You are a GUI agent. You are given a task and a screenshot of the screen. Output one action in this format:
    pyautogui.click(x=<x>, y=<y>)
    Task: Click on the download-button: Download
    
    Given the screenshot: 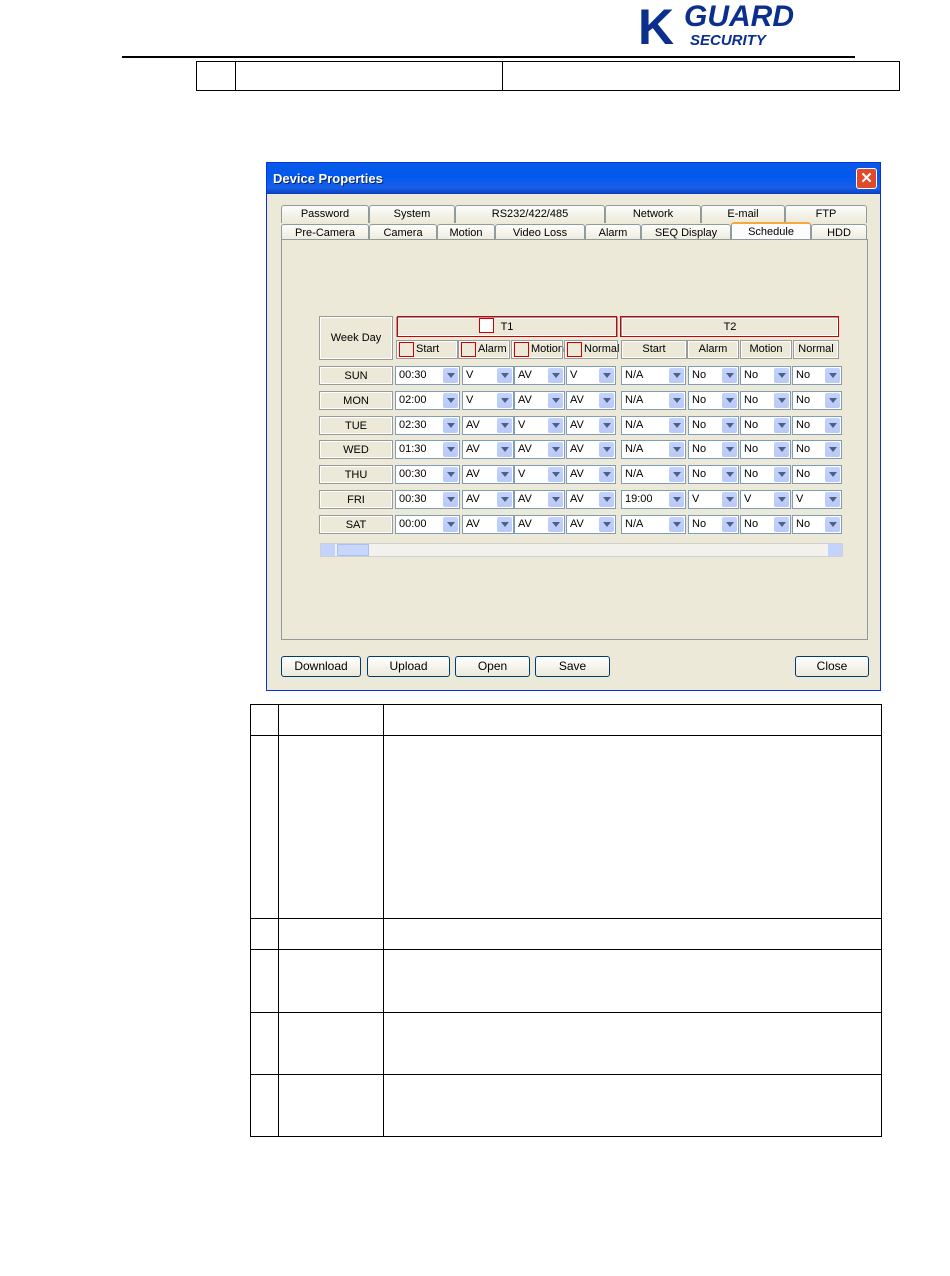 What is the action you would take?
    pyautogui.click(x=321, y=666)
    